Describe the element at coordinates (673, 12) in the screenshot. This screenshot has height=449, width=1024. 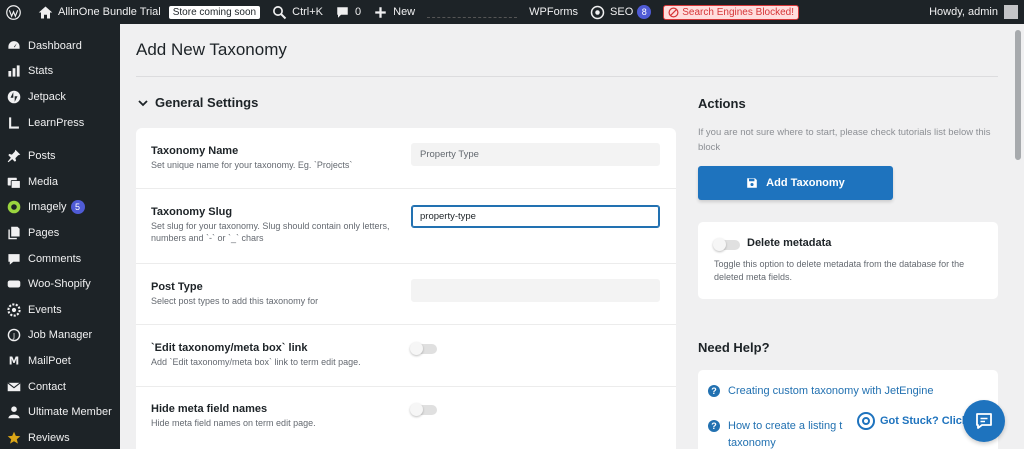
I see `blocked-icon` at that location.